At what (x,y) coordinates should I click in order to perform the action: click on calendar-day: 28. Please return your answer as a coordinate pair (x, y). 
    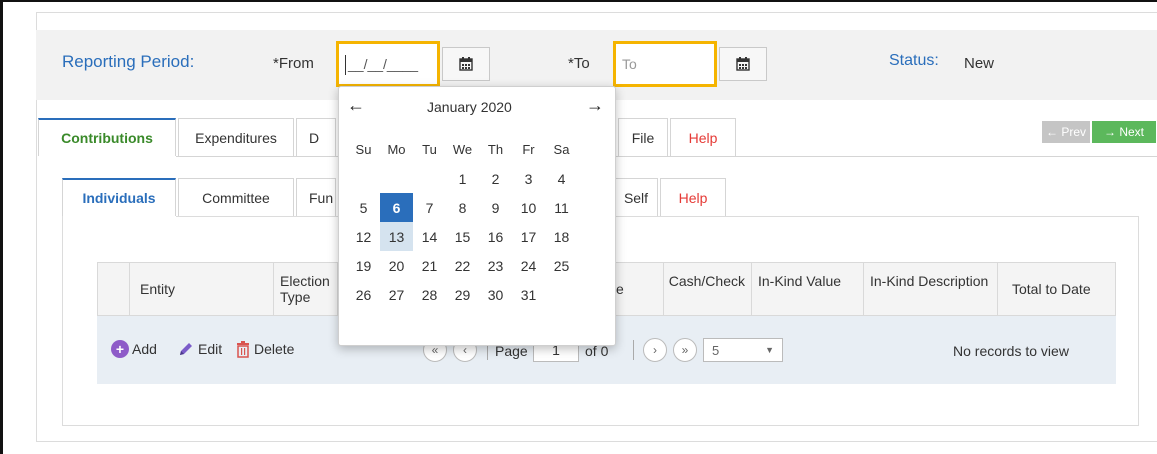
    Looking at the image, I should click on (429, 294).